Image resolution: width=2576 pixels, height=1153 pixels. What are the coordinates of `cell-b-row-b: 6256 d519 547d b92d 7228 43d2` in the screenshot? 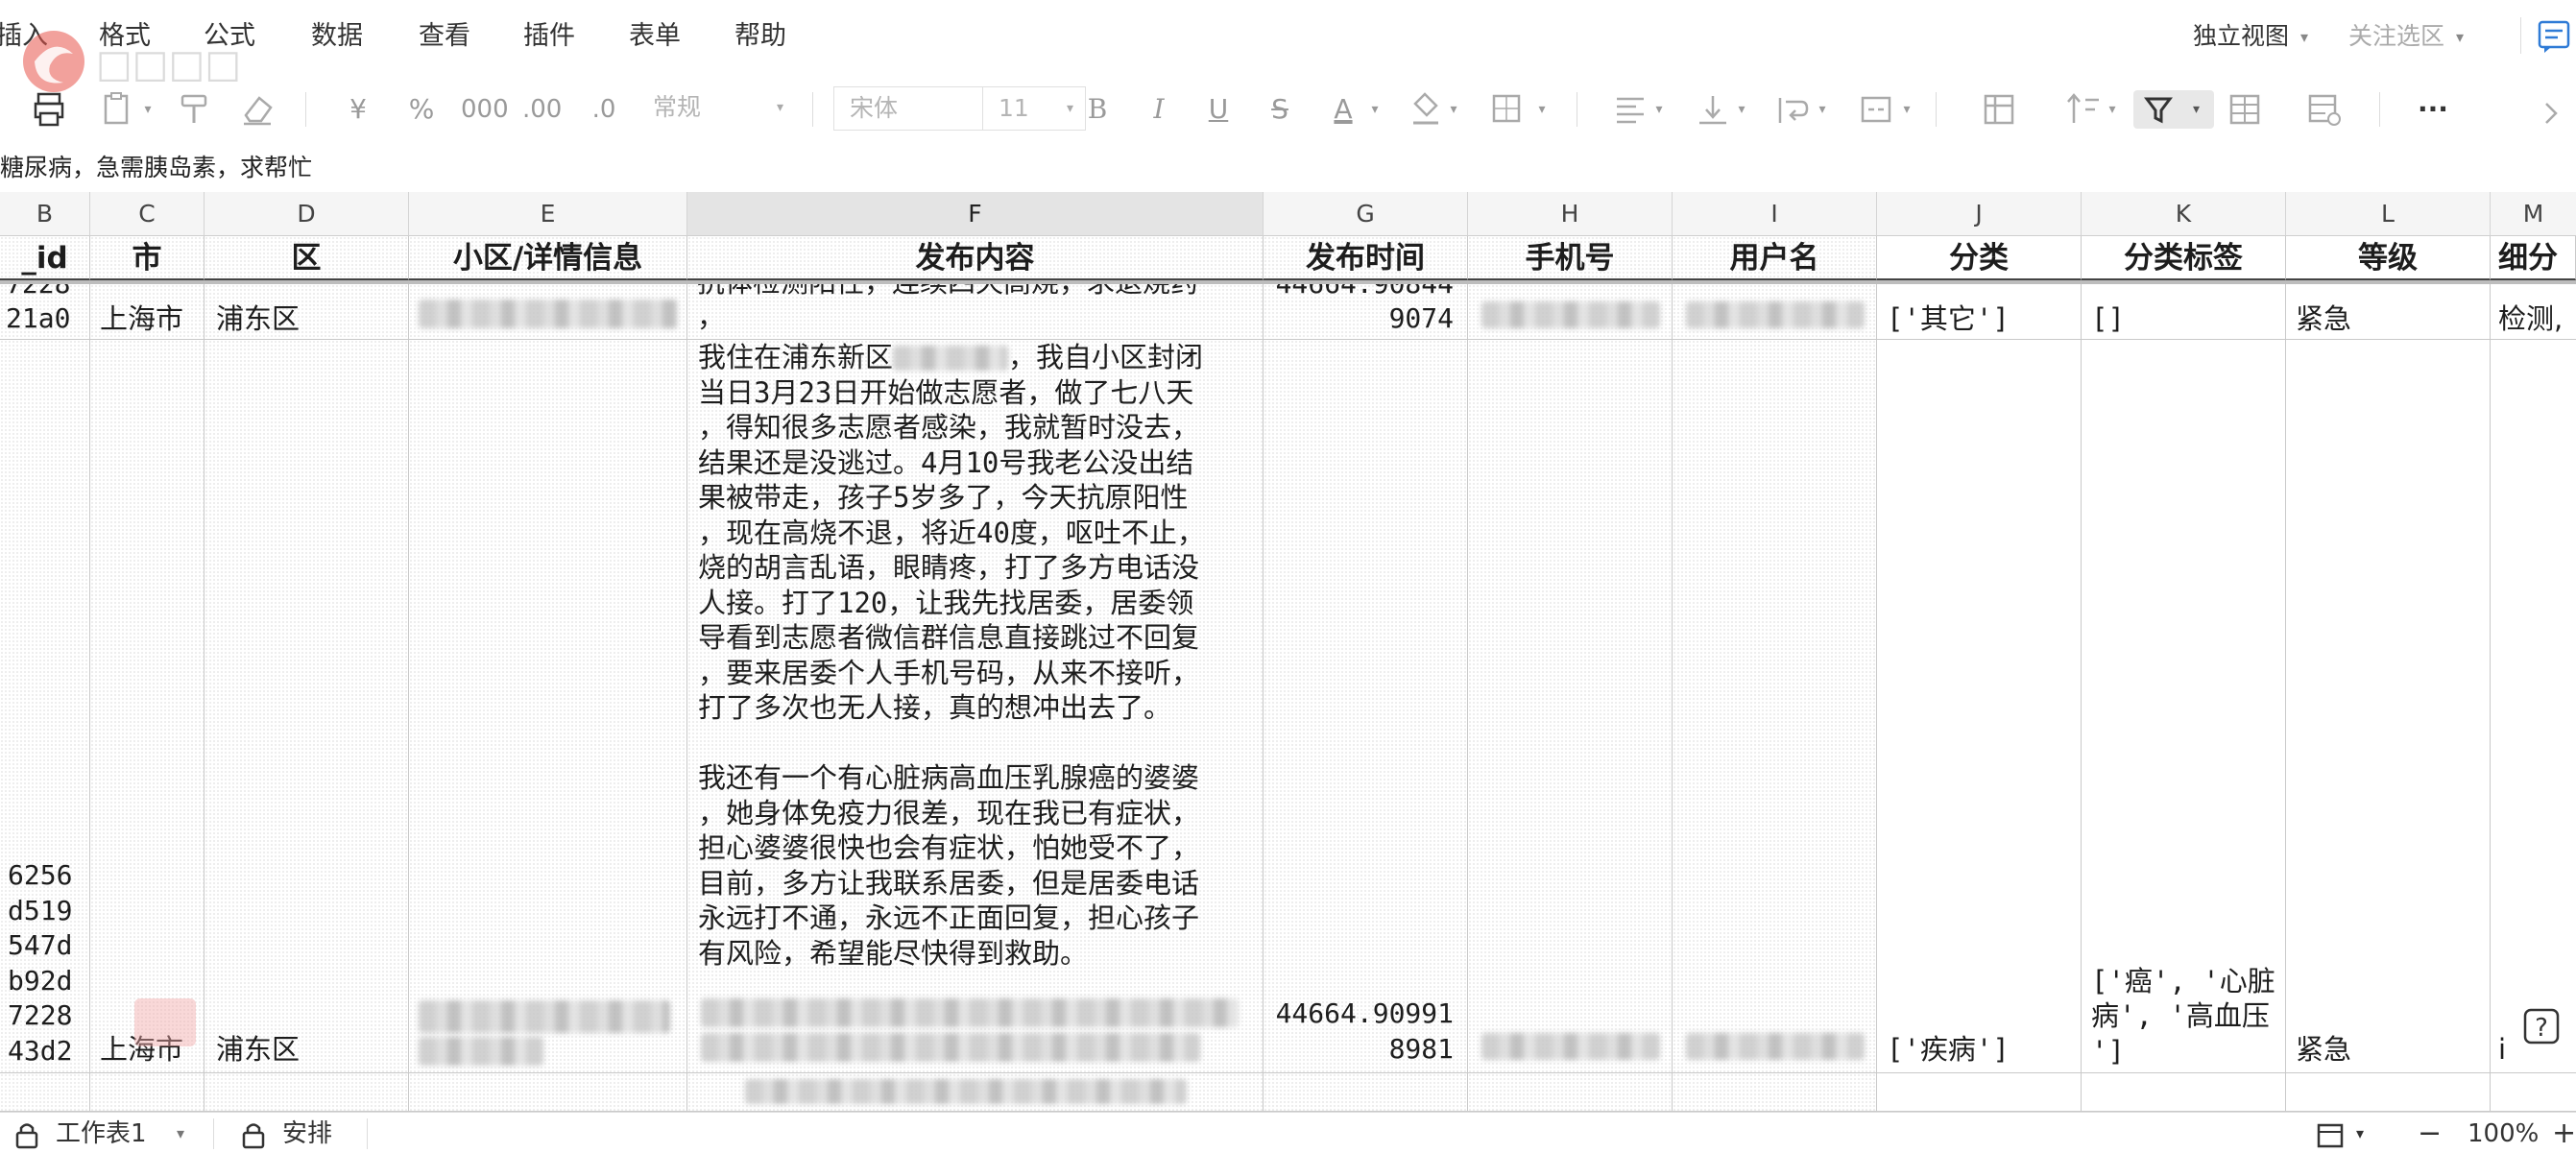 It's located at (45, 707).